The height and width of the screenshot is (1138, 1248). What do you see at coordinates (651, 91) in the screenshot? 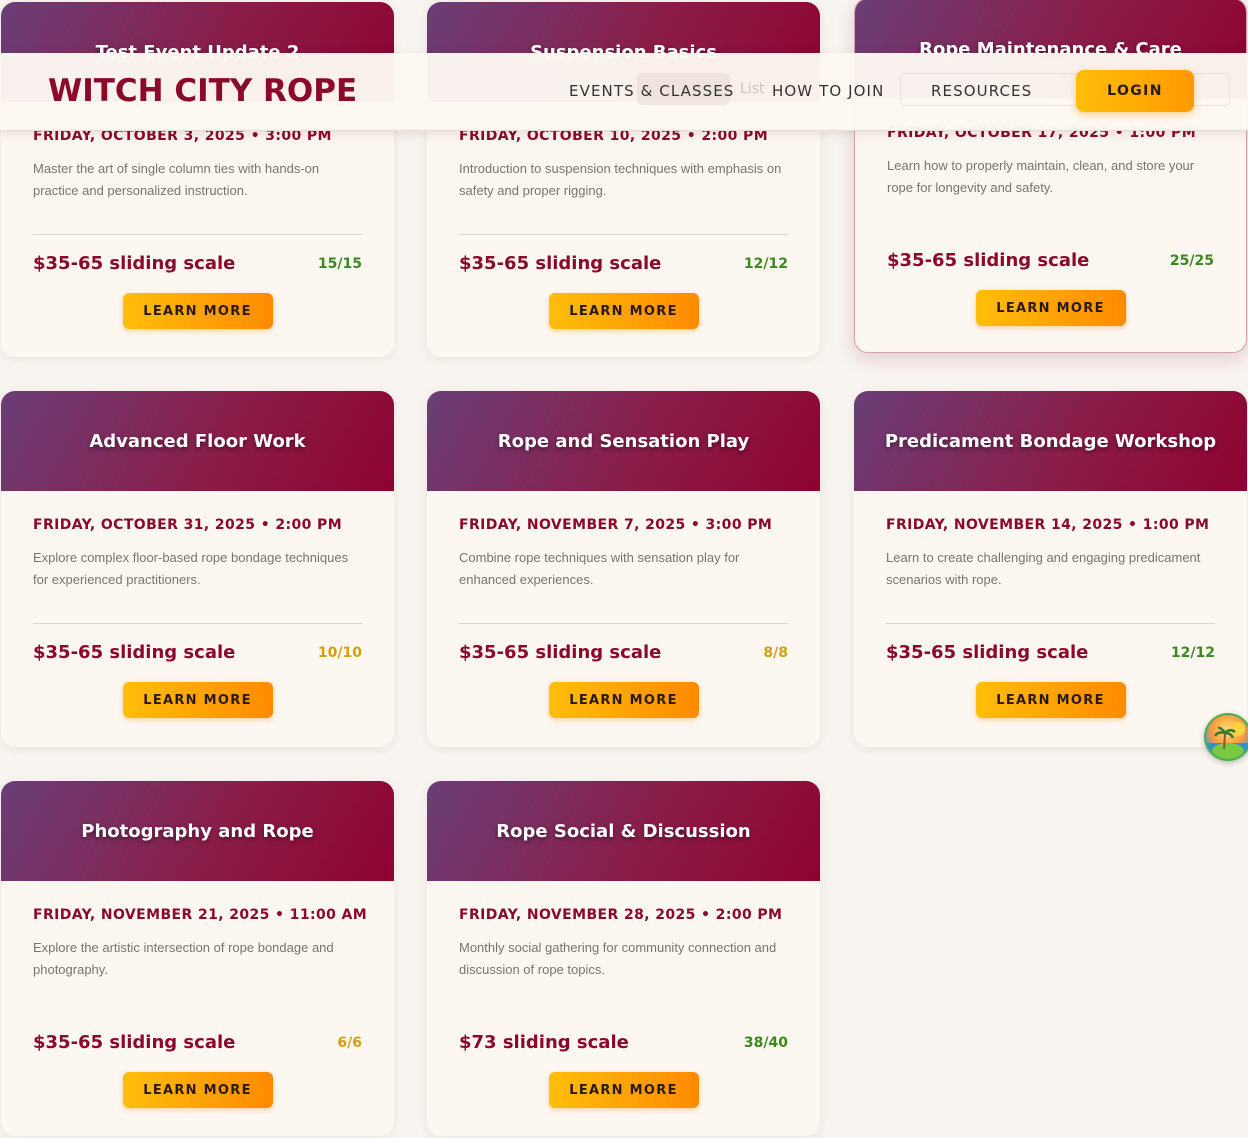
I see `nav-events-classes: EVENTS & CLASSES` at bounding box center [651, 91].